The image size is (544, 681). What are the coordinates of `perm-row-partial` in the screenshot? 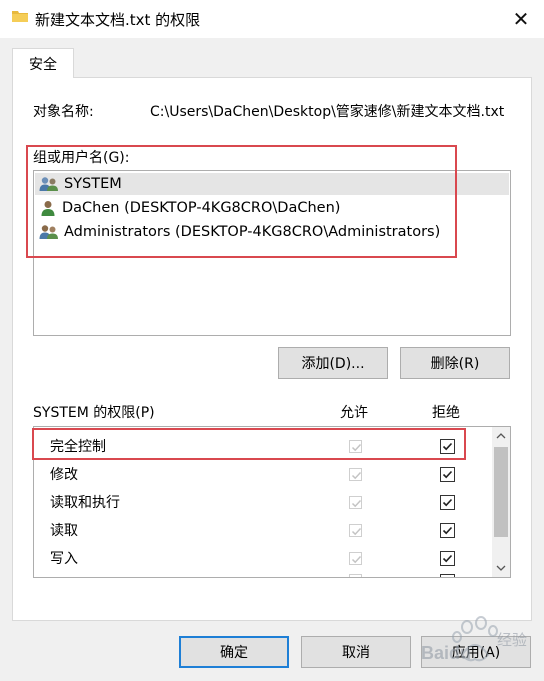 It's located at (263, 574).